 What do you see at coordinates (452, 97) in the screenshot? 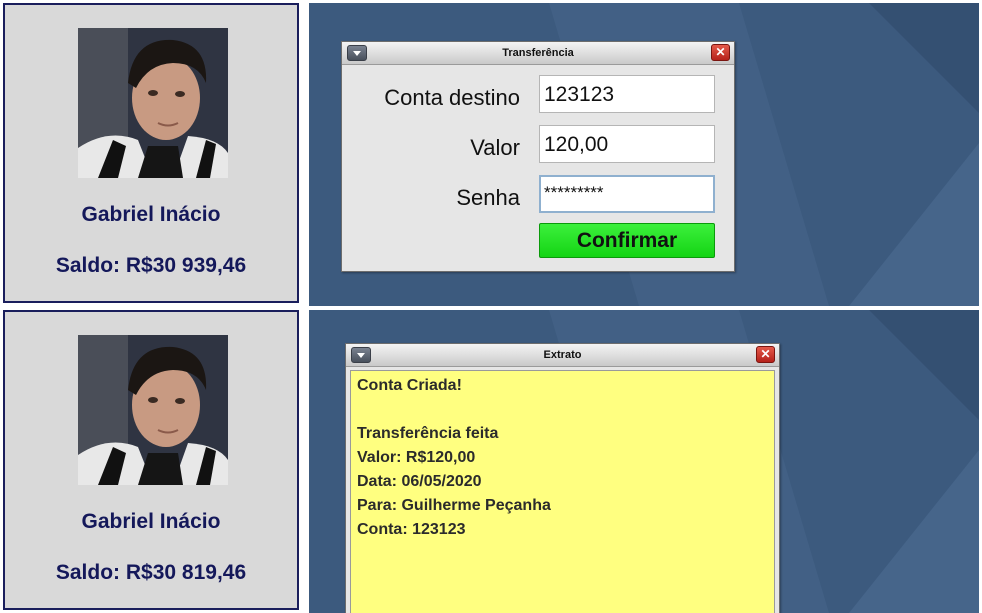
I see `account-label: Conta destino` at bounding box center [452, 97].